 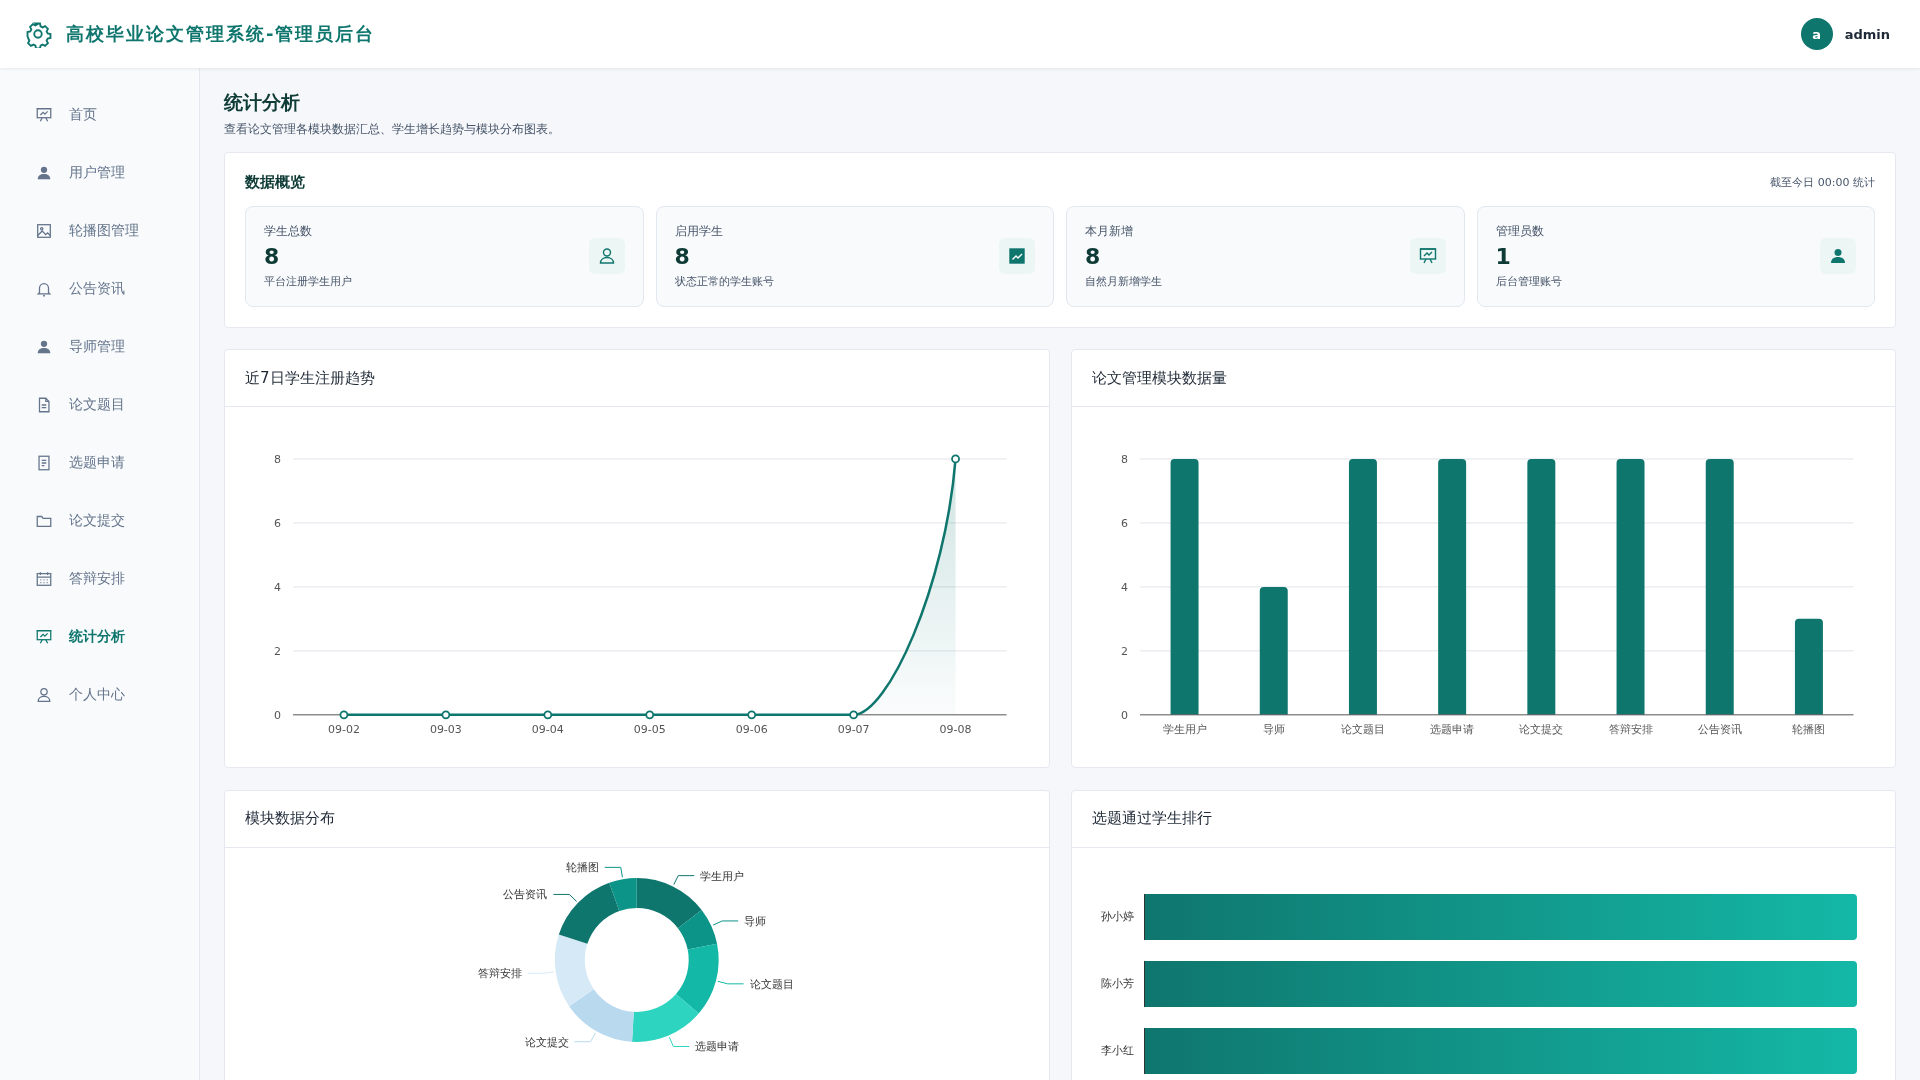 What do you see at coordinates (1273, 729) in the screenshot?
I see `axis-label: 导师` at bounding box center [1273, 729].